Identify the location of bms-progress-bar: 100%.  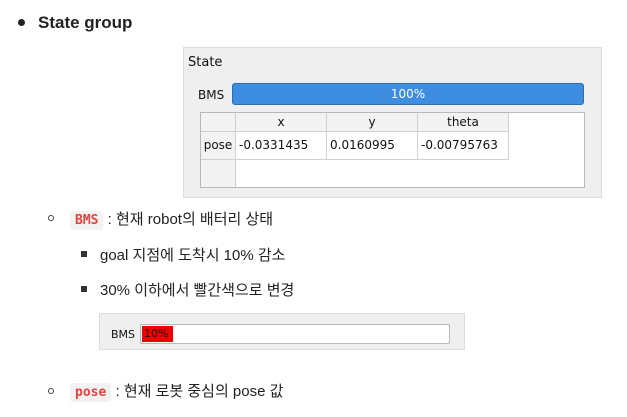
(408, 94).